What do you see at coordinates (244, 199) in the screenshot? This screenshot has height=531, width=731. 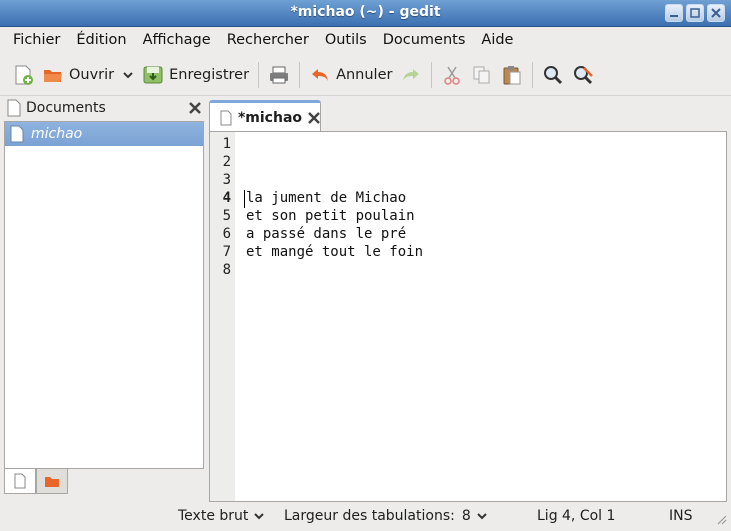 I see `text-cursor` at bounding box center [244, 199].